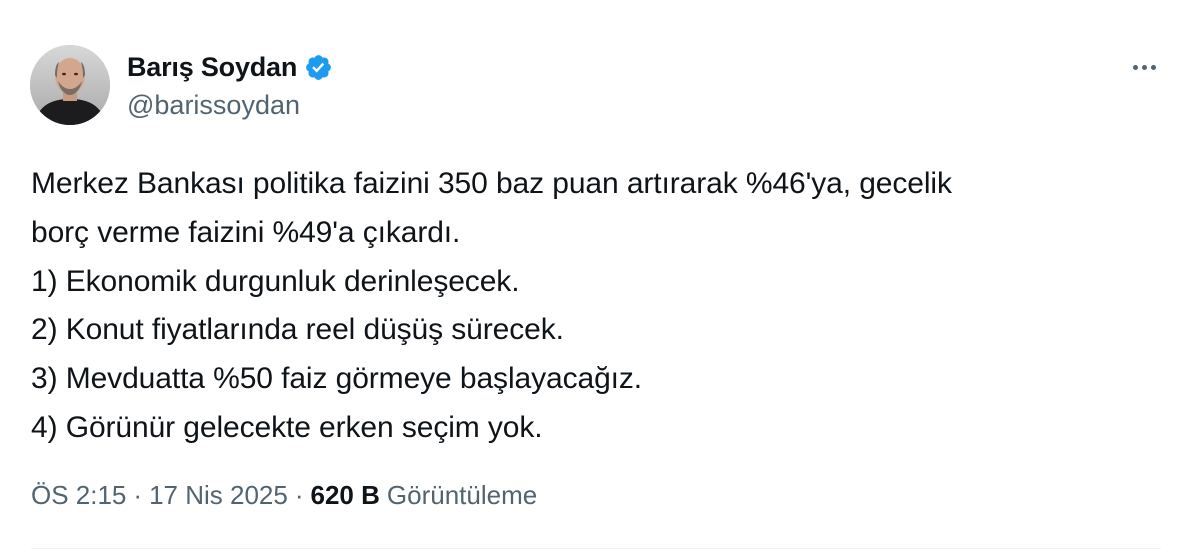  I want to click on tweet-date: 17 Nis 2025, so click(218, 495).